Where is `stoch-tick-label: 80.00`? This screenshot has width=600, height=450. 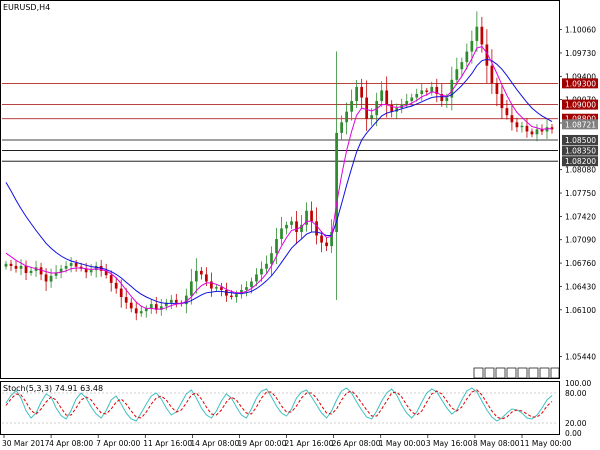 stoch-tick-label: 80.00 is located at coordinates (576, 393).